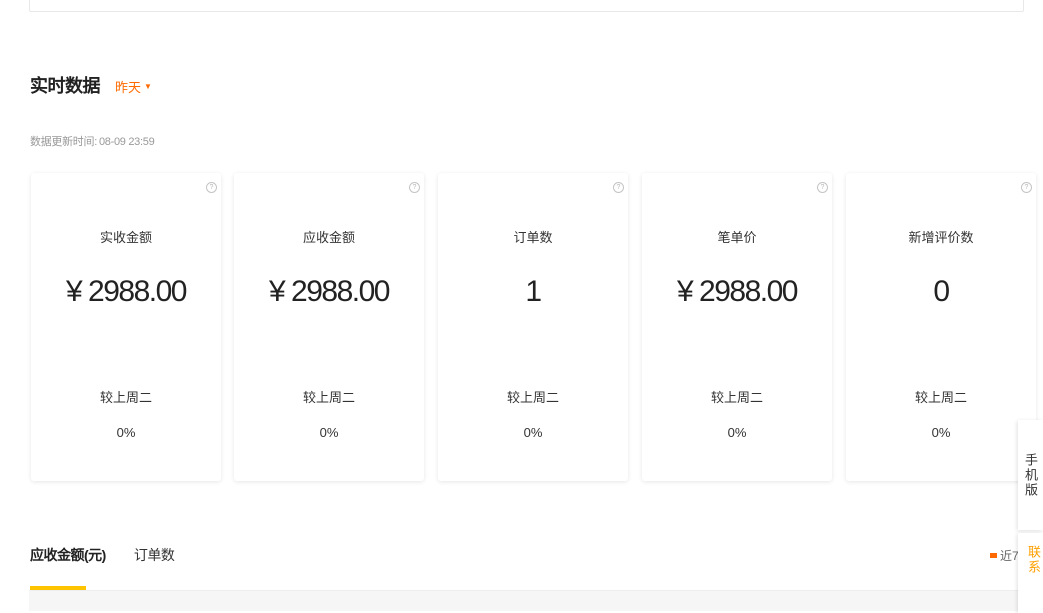 Image resolution: width=1043 pixels, height=613 pixels. Describe the element at coordinates (941, 327) in the screenshot. I see `metric-card-new-reviews: ? 新增评价数 0 较上周二 0%` at that location.